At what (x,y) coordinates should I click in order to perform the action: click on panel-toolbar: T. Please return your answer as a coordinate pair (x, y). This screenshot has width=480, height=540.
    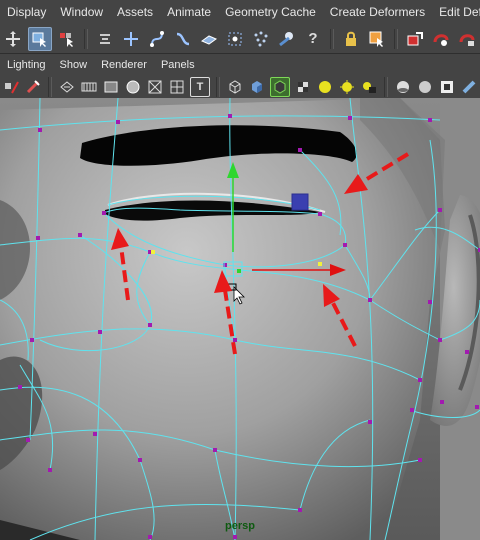
    Looking at the image, I should click on (240, 87).